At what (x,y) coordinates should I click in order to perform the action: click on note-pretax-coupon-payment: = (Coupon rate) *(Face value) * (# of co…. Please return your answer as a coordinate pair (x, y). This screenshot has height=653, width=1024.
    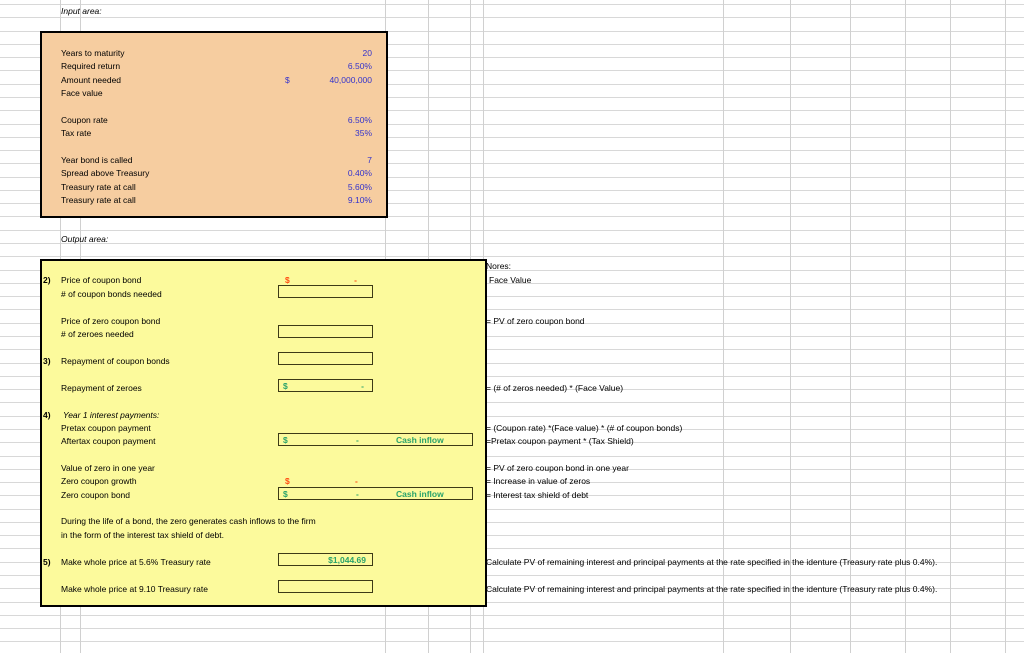
    Looking at the image, I should click on (584, 428).